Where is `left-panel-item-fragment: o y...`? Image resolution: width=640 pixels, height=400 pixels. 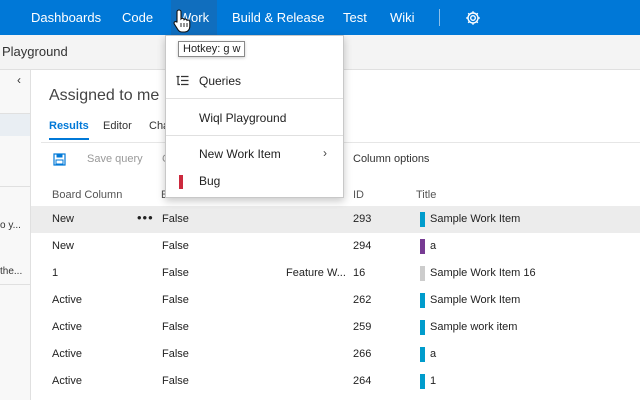 left-panel-item-fragment: o y... is located at coordinates (10, 225).